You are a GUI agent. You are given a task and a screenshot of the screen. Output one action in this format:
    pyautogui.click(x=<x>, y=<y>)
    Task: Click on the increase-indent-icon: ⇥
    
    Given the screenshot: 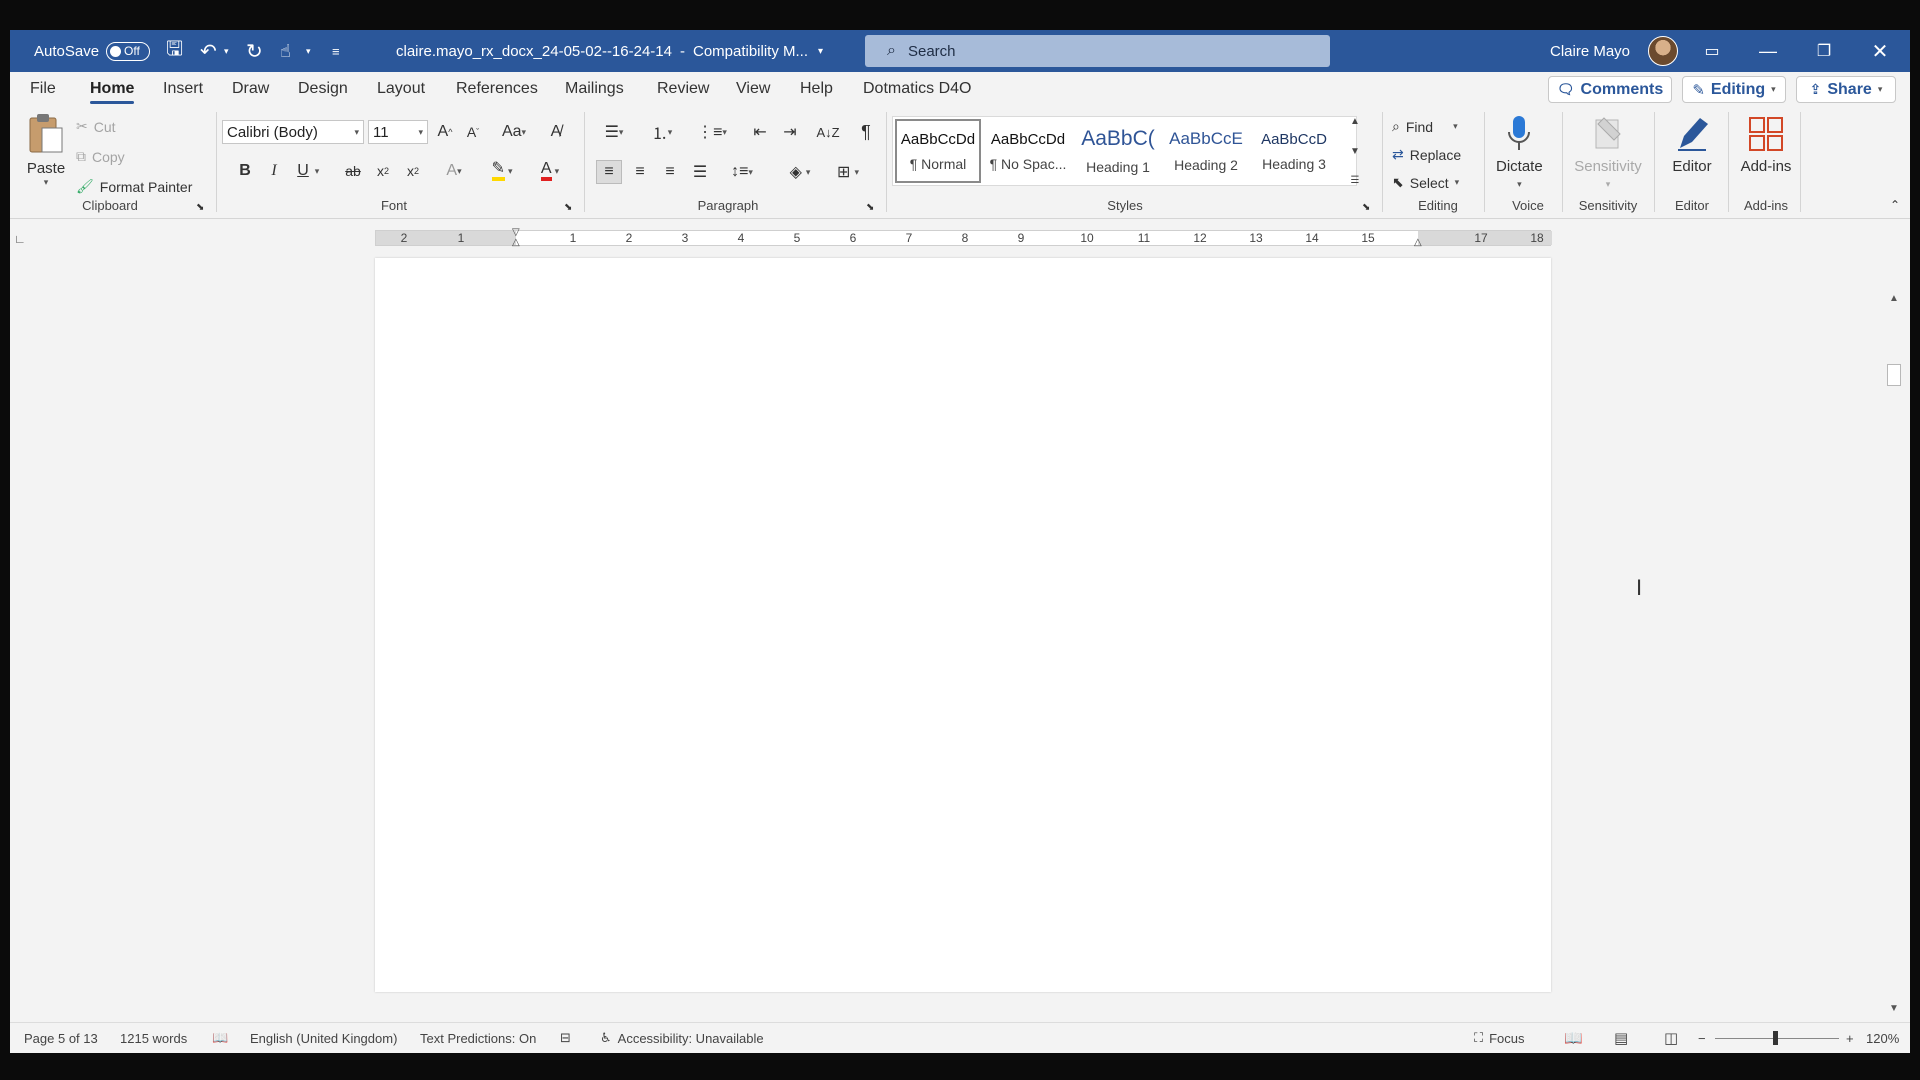 What is the action you would take?
    pyautogui.click(x=790, y=132)
    